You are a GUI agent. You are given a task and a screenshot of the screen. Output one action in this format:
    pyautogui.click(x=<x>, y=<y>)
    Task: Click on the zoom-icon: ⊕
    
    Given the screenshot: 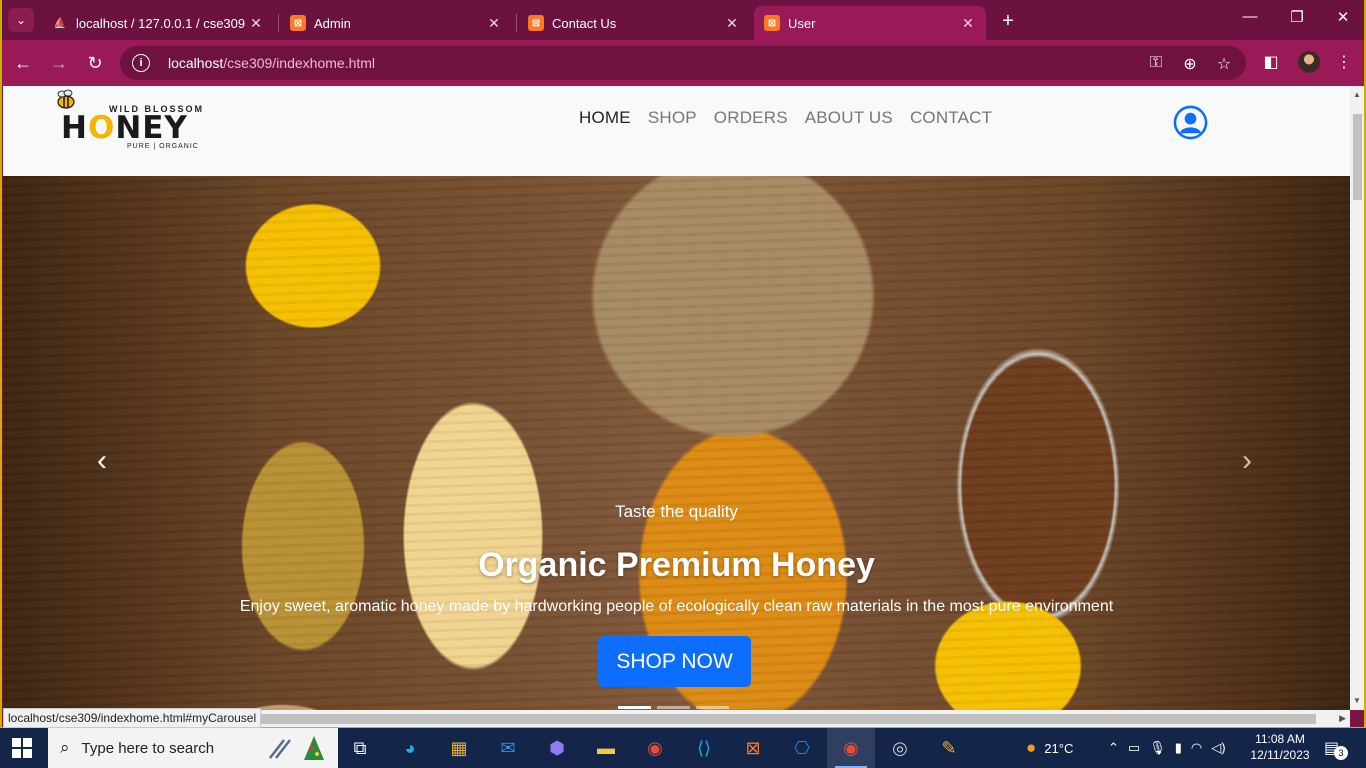 What is the action you would take?
    pyautogui.click(x=1190, y=64)
    